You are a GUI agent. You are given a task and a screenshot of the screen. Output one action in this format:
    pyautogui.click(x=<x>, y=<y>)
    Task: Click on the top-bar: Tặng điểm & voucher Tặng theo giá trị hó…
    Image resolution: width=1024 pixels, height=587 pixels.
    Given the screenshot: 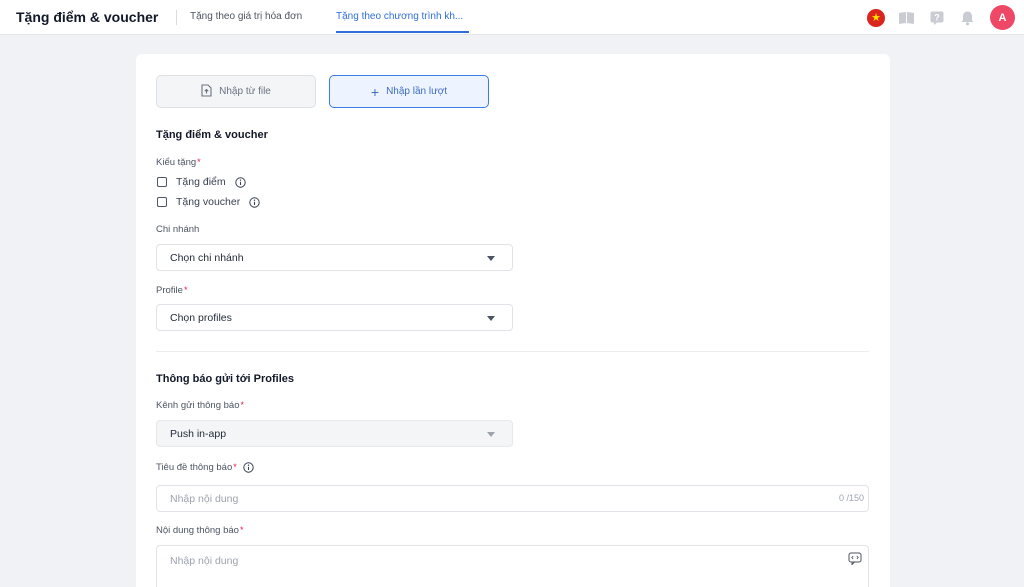 What is the action you would take?
    pyautogui.click(x=512, y=17)
    